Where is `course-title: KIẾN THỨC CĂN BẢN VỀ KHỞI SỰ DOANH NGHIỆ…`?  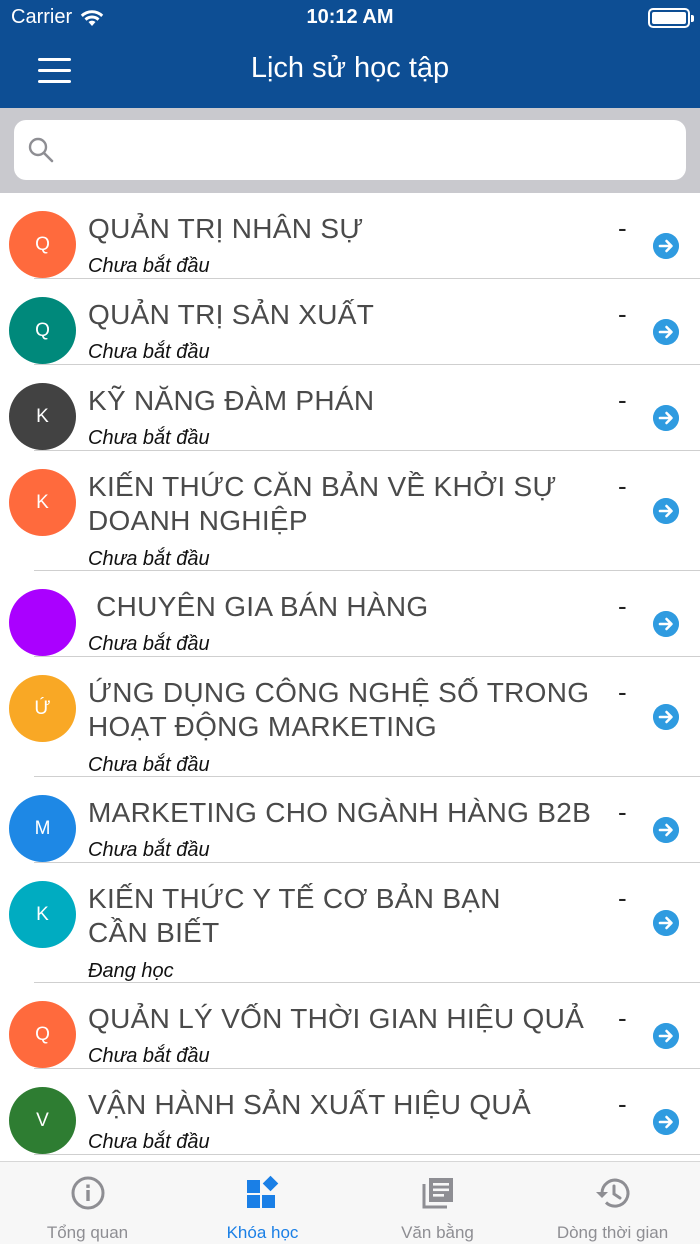
course-title: KIẾN THỨC CĂN BẢN VỀ KHỞI SỰ DOANH NGHIỆ… is located at coordinates (322, 503).